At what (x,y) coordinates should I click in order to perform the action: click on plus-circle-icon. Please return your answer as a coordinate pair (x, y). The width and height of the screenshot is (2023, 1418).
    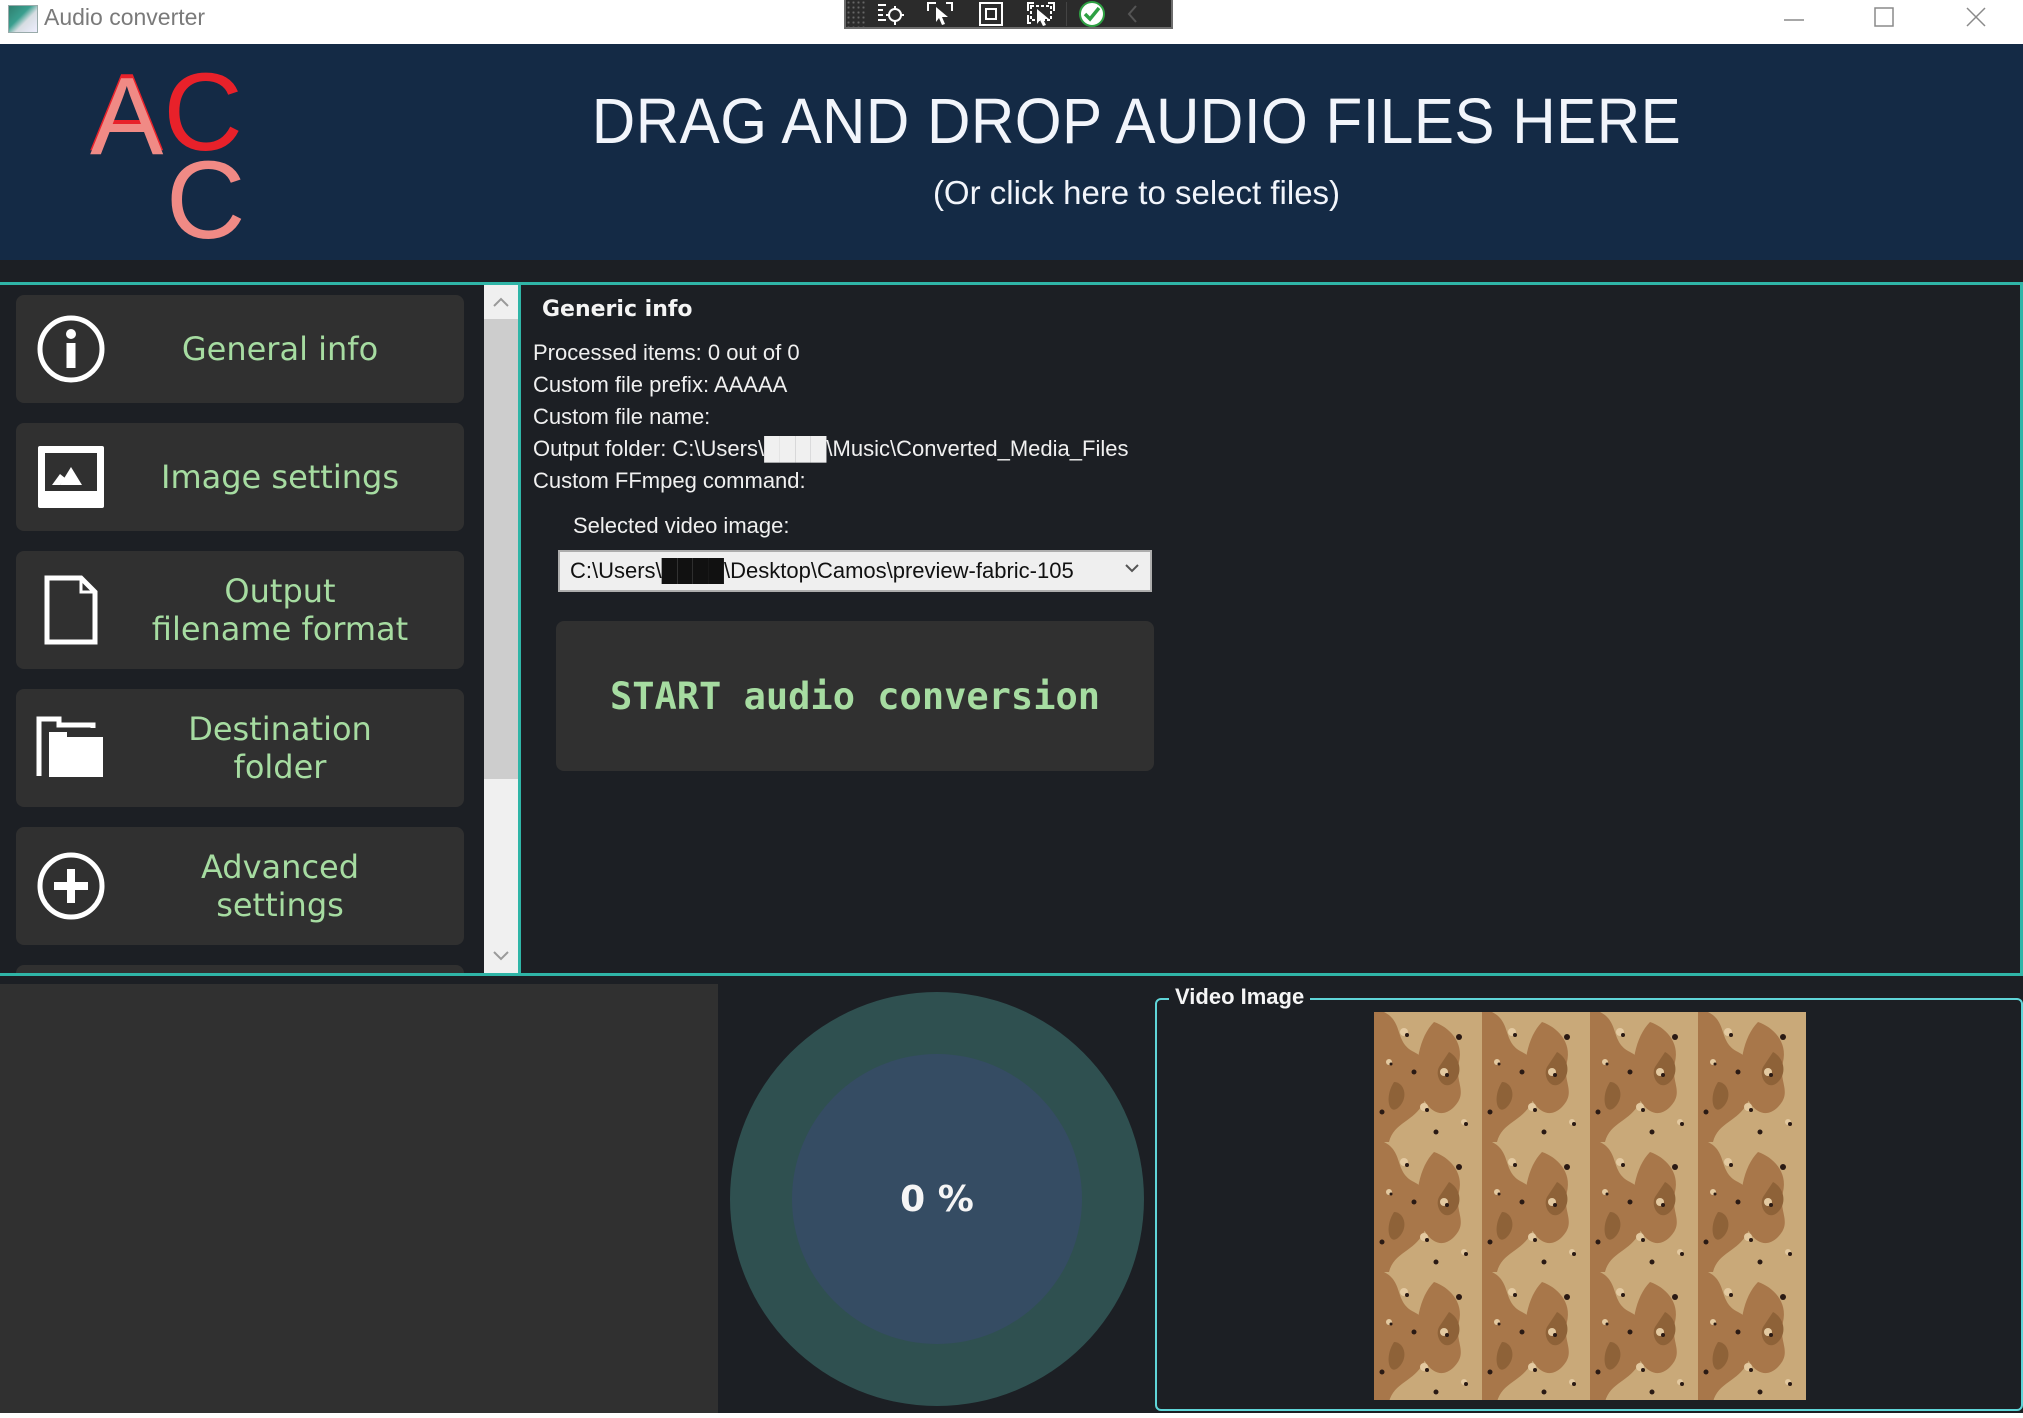
    Looking at the image, I should click on (71, 886).